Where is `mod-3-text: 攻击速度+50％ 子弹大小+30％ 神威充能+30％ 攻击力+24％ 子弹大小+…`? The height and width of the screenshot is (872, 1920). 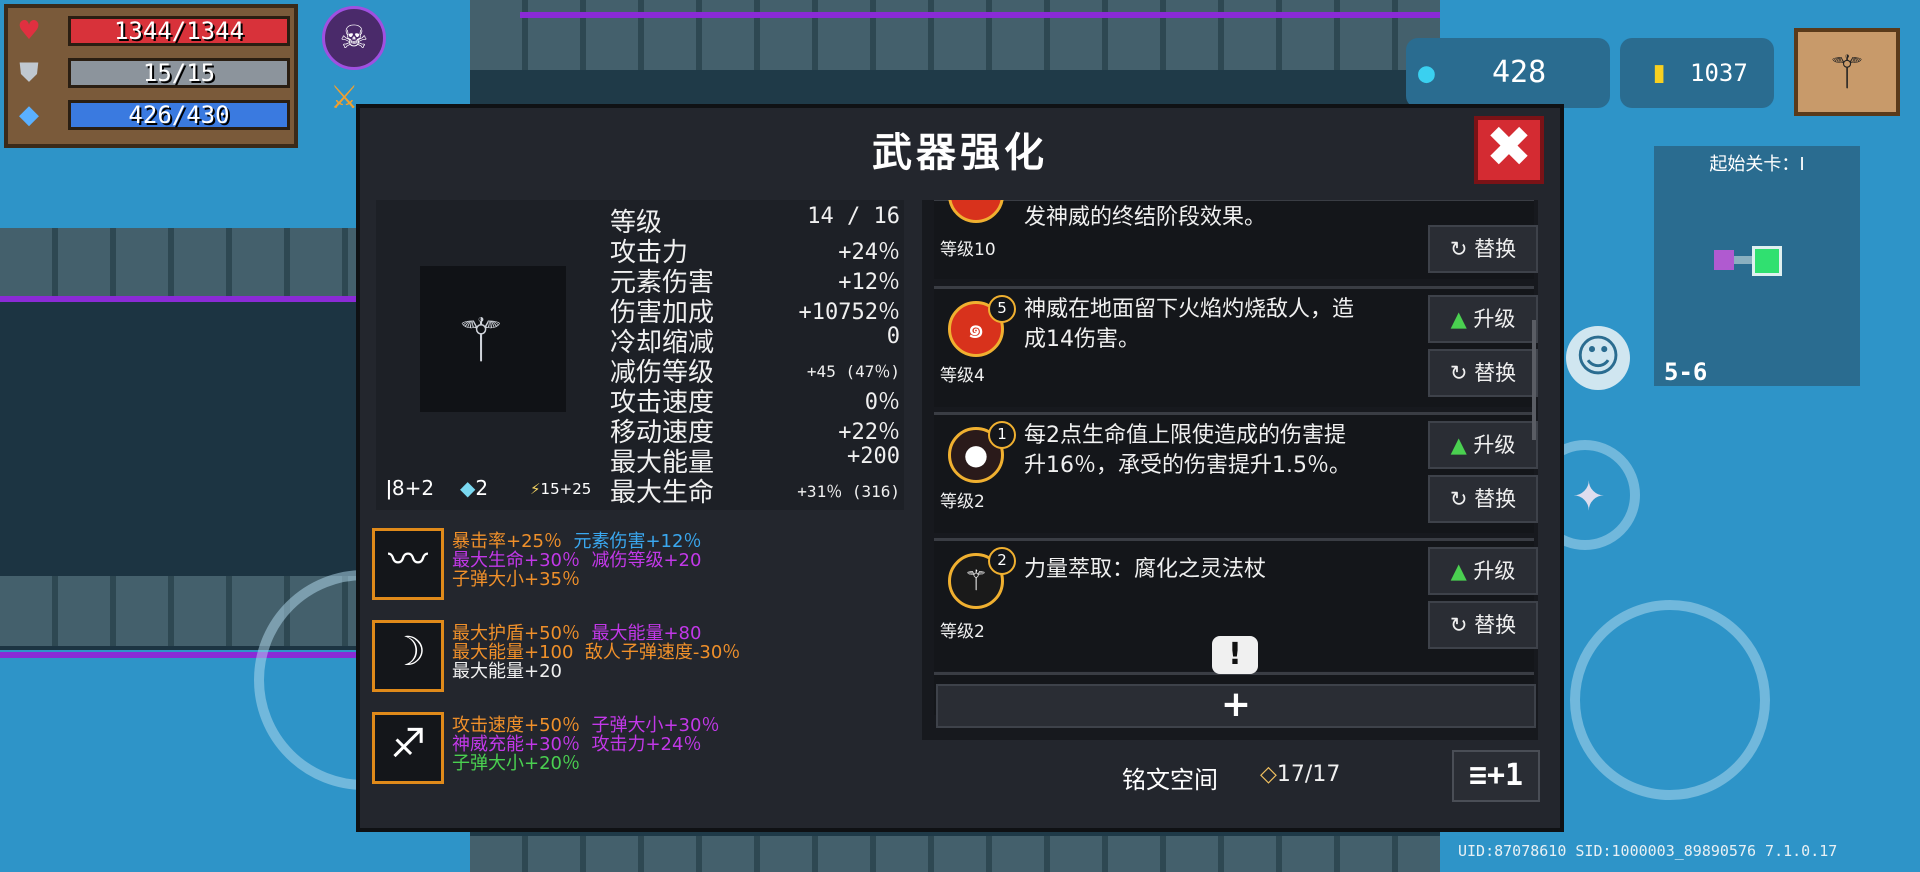 mod-3-text: 攻击速度+50％ 子弹大小+30％ 神威充能+30％ 攻击力+24％ 子弹大小+… is located at coordinates (586, 744).